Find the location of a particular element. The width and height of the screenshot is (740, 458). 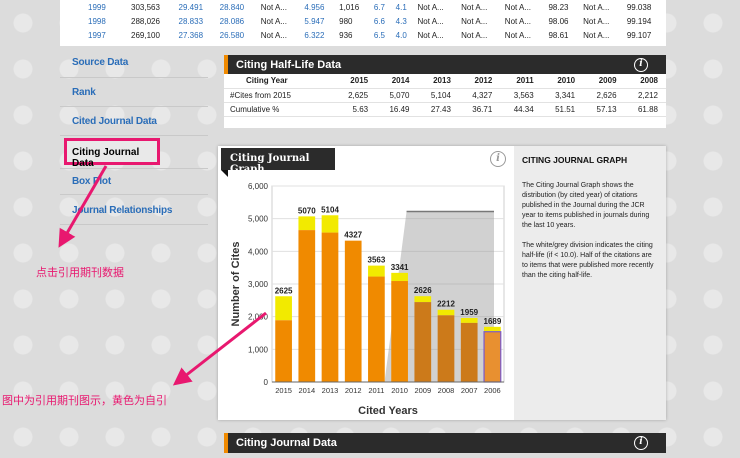

arrow-to-sidebar is located at coordinates (83, 206).